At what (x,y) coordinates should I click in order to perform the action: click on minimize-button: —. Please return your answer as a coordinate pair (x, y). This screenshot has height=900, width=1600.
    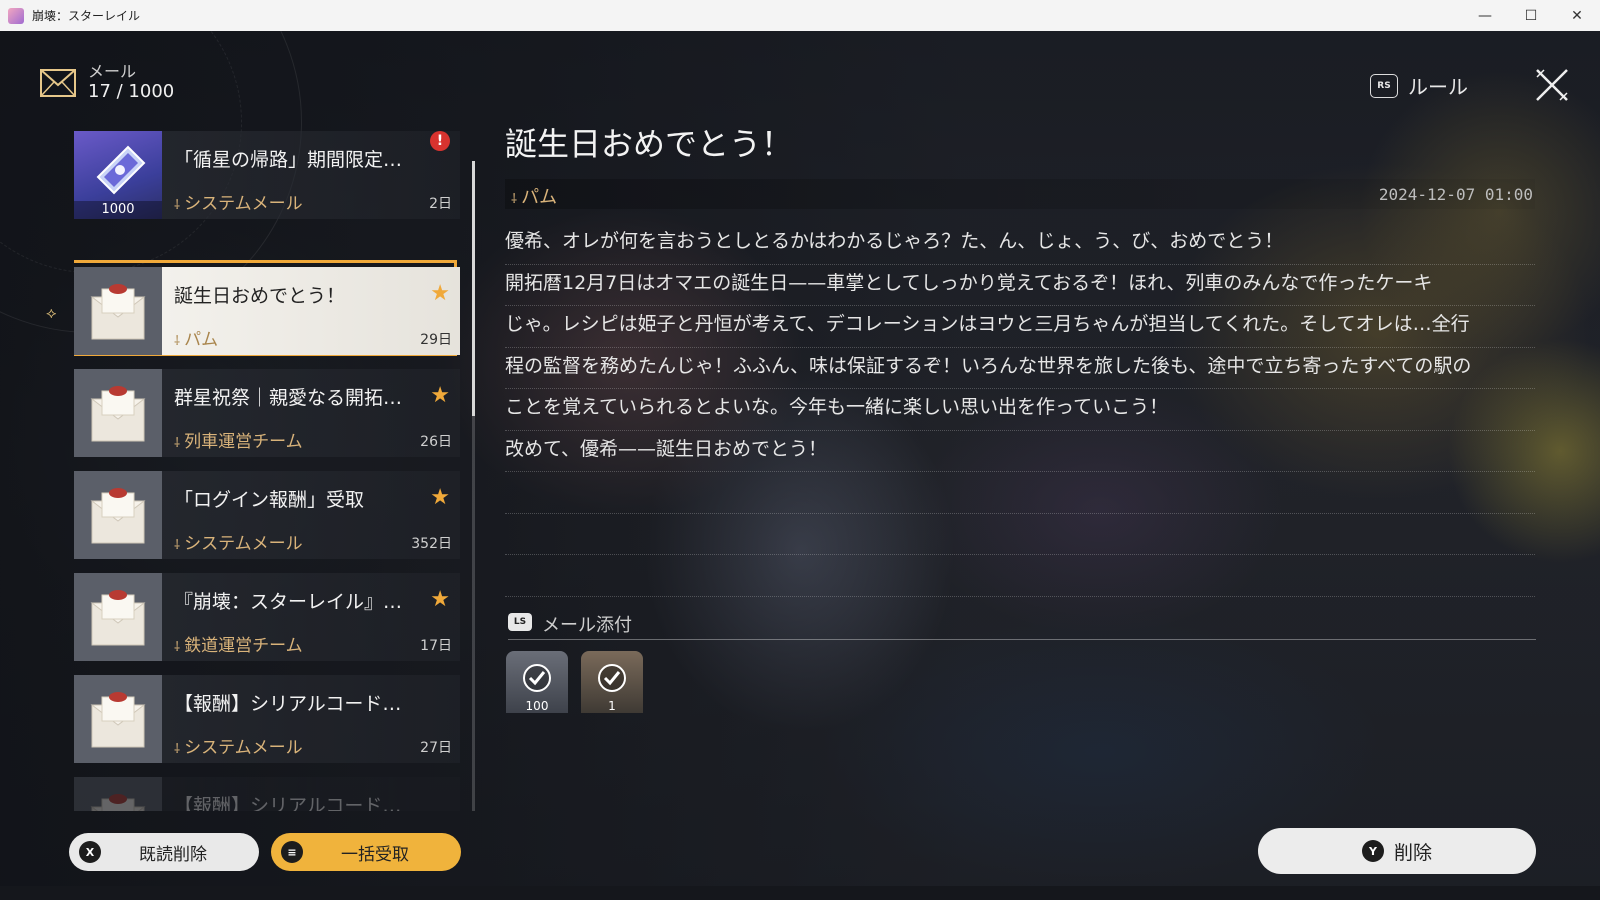
    Looking at the image, I should click on (1485, 15).